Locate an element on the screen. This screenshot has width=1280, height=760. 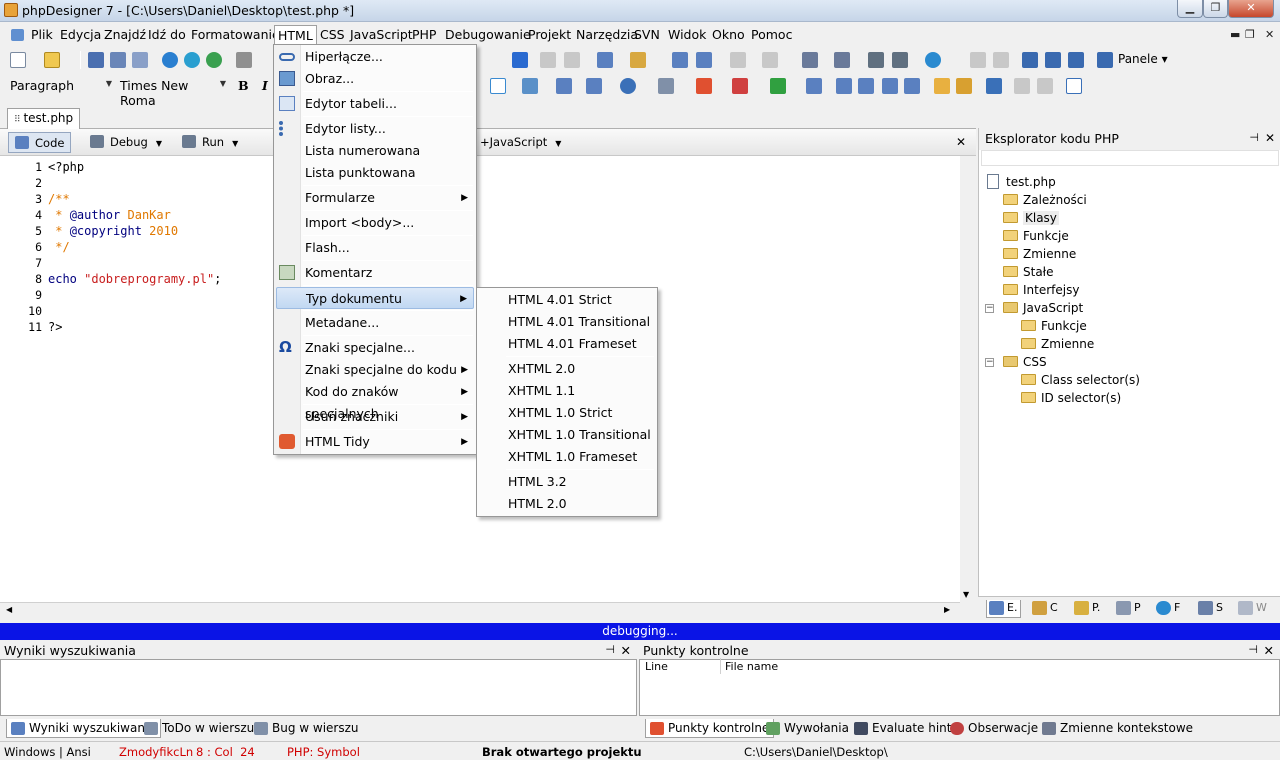
doc-menu-icon is located at coordinates (17, 35).